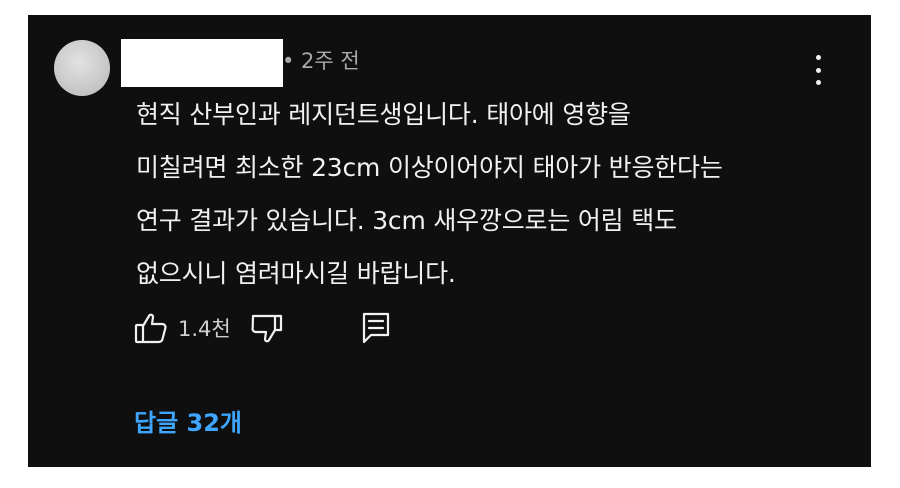 The height and width of the screenshot is (488, 900). What do you see at coordinates (204, 329) in the screenshot?
I see `like-count: 1.4천` at bounding box center [204, 329].